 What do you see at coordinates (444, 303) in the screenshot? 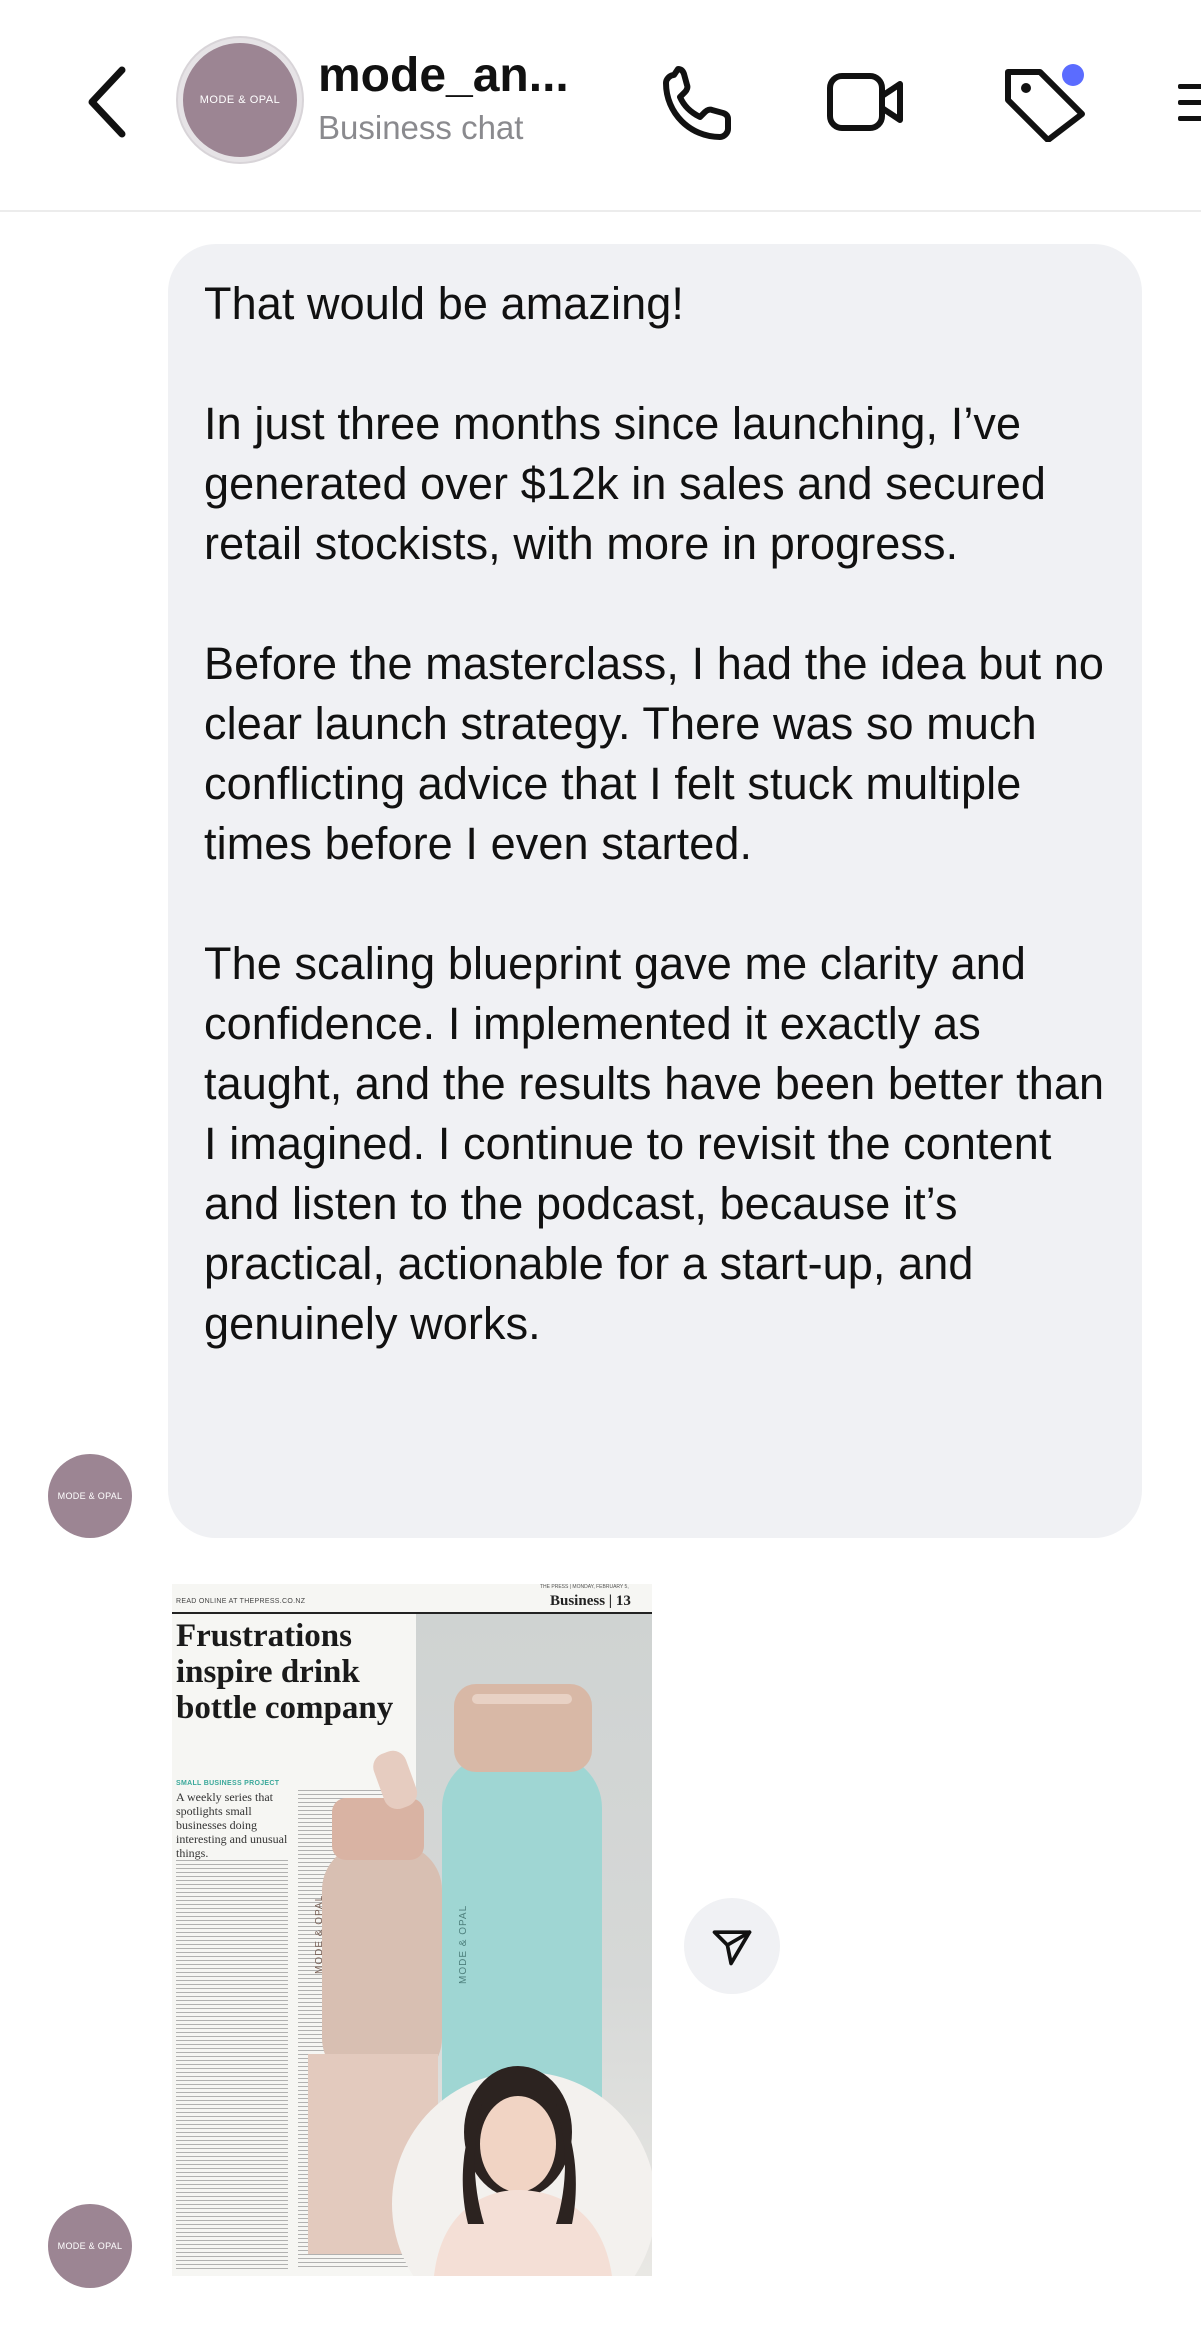
I see `message-paragraph: That would be amazing!` at bounding box center [444, 303].